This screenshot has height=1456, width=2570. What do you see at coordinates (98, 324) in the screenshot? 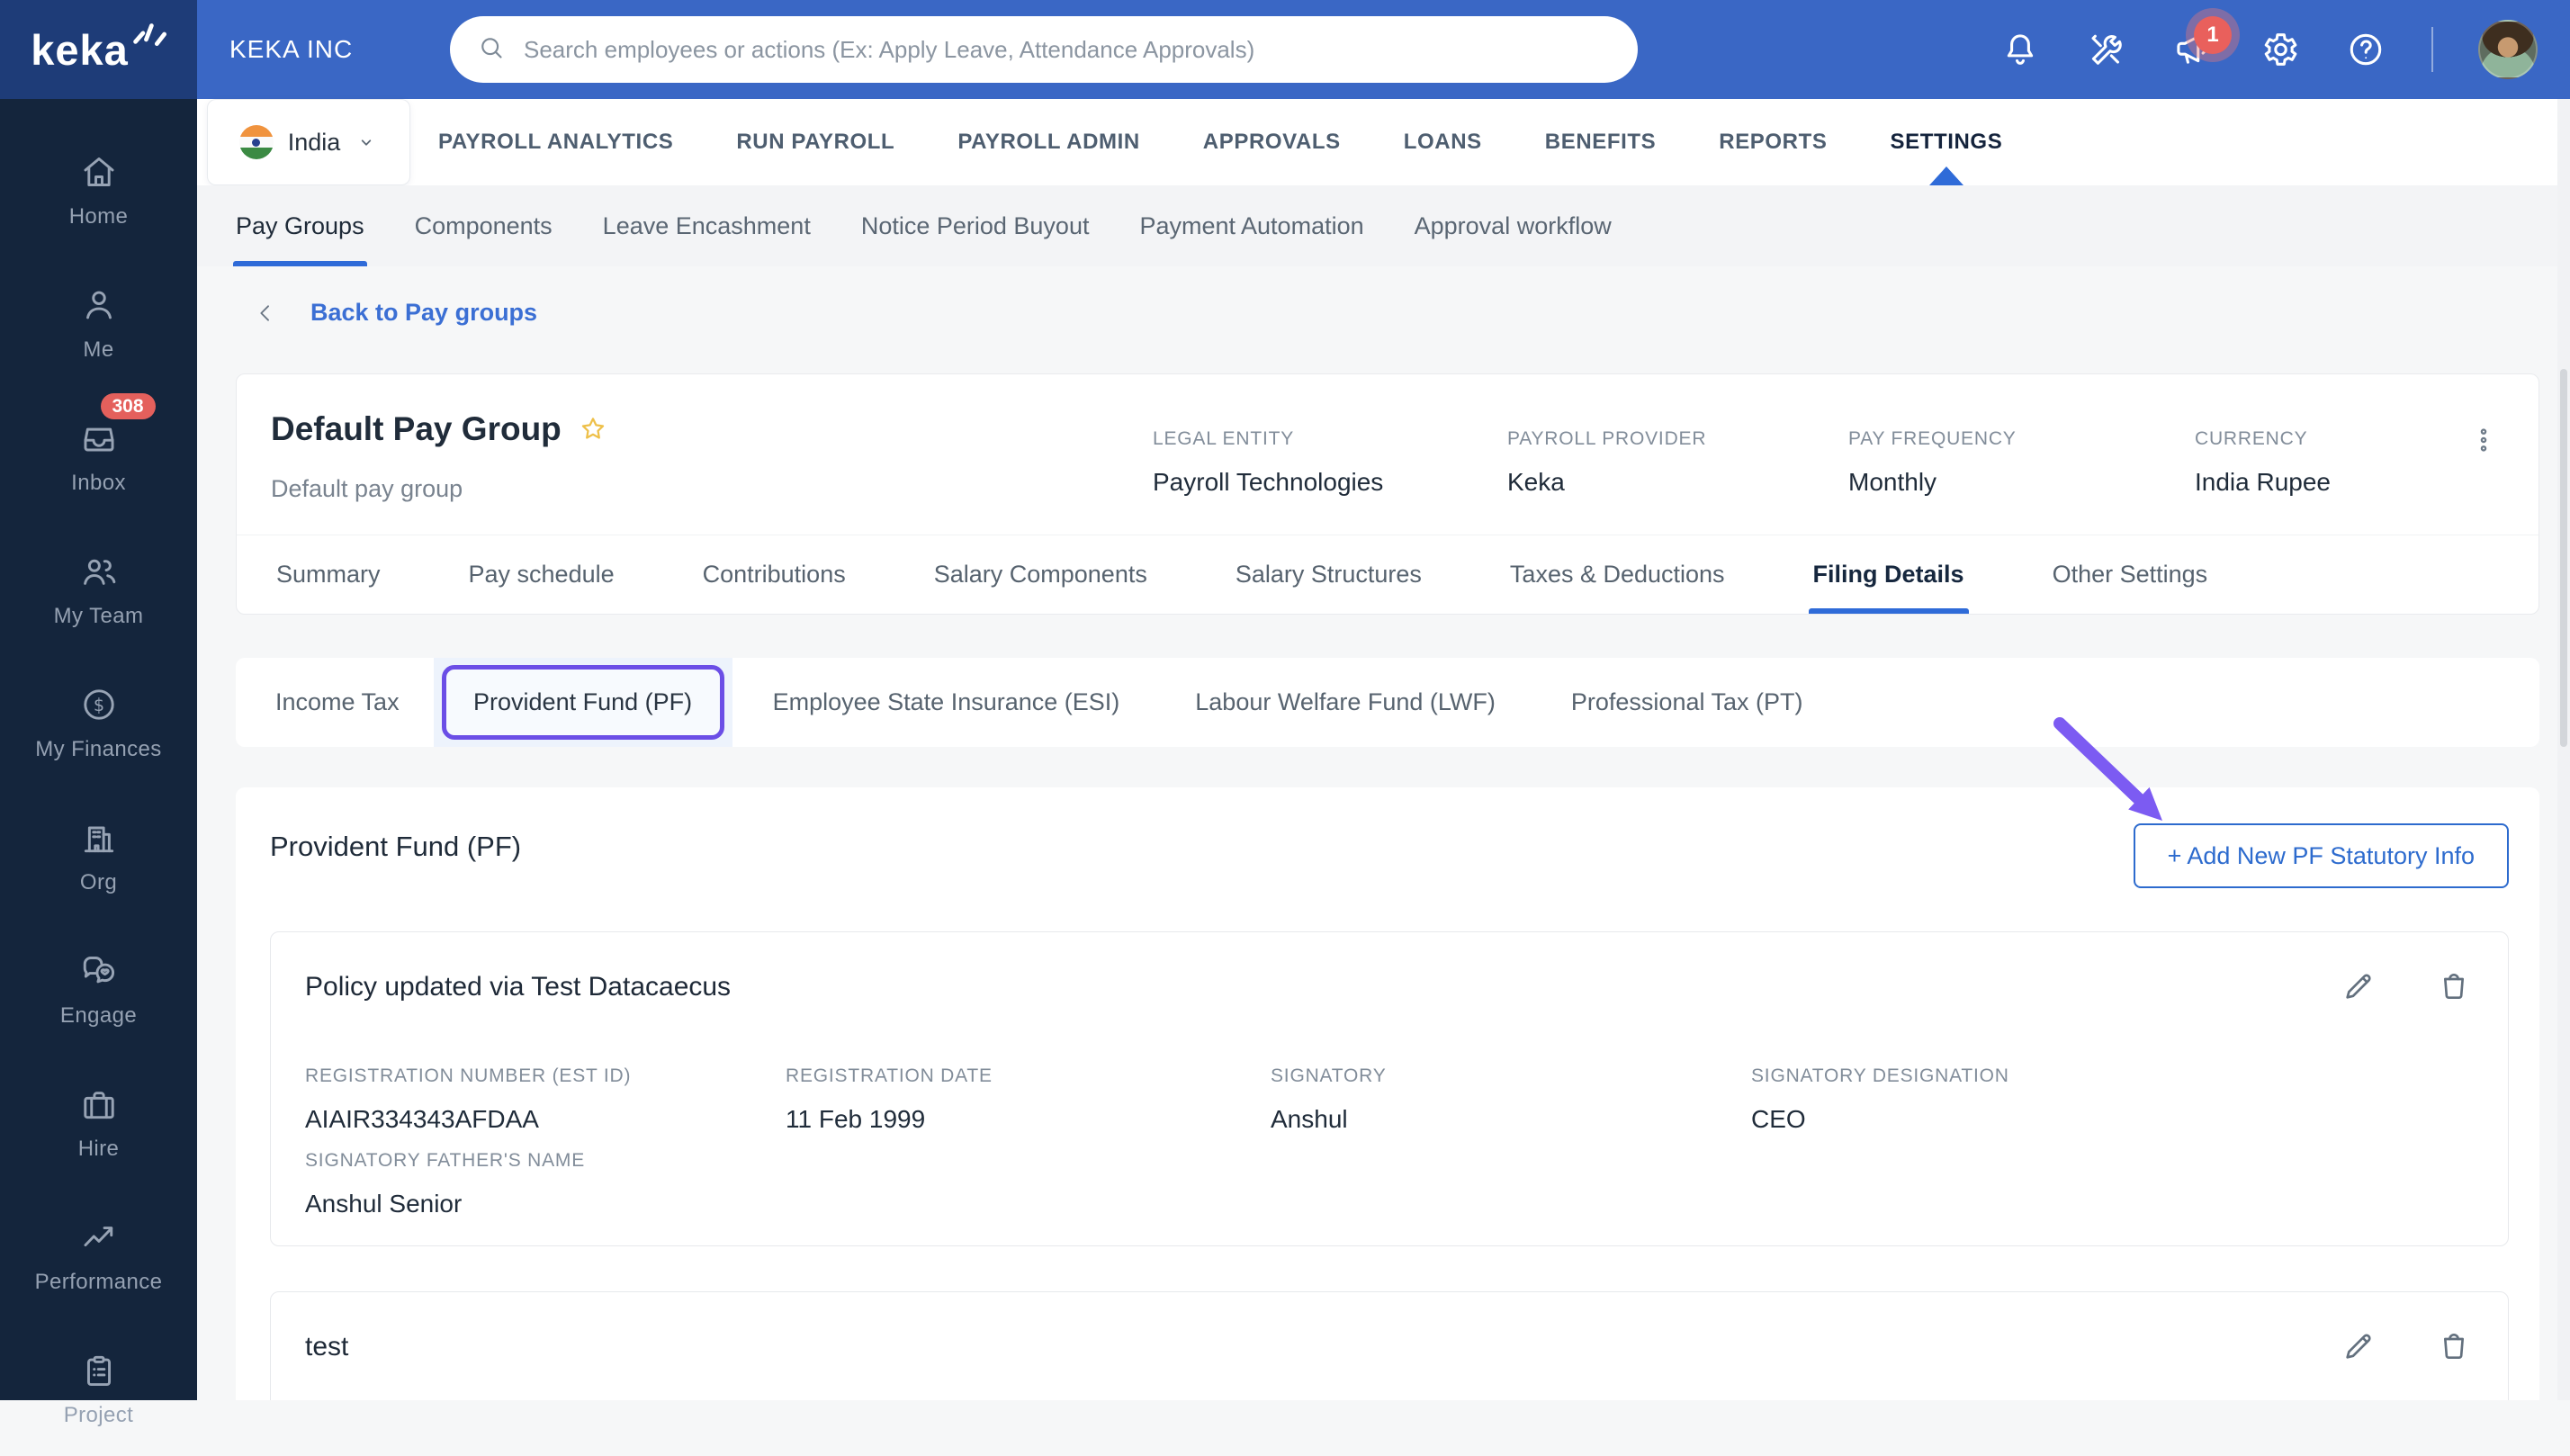
I see `sidebar-item-me: Me` at bounding box center [98, 324].